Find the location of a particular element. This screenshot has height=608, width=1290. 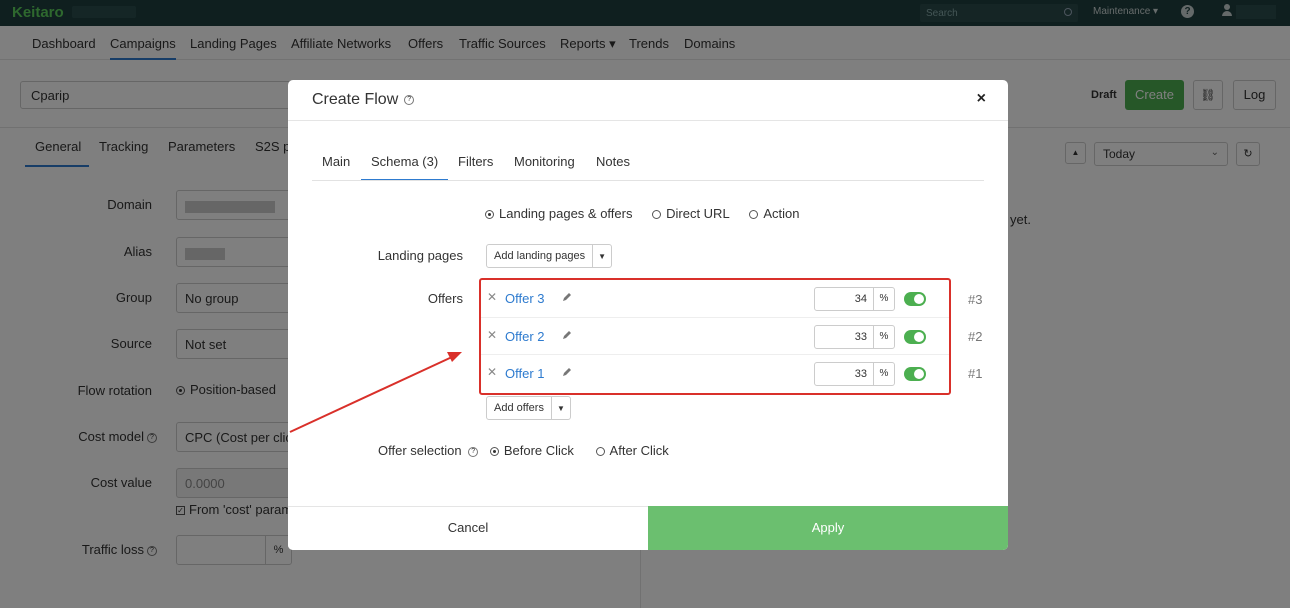

offer-share-input: 34 is located at coordinates (844, 299).